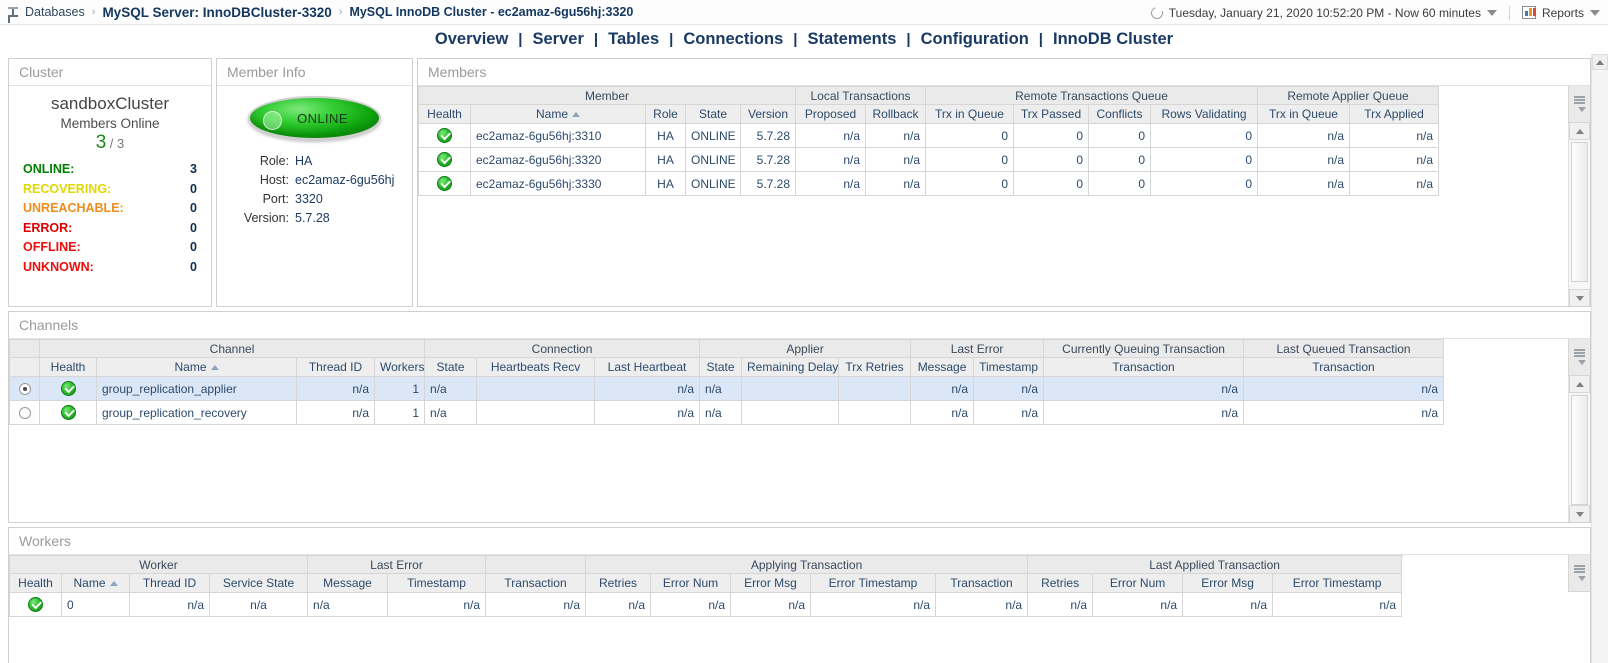  What do you see at coordinates (1599, 358) in the screenshot?
I see `page-vertical-scrollbar` at bounding box center [1599, 358].